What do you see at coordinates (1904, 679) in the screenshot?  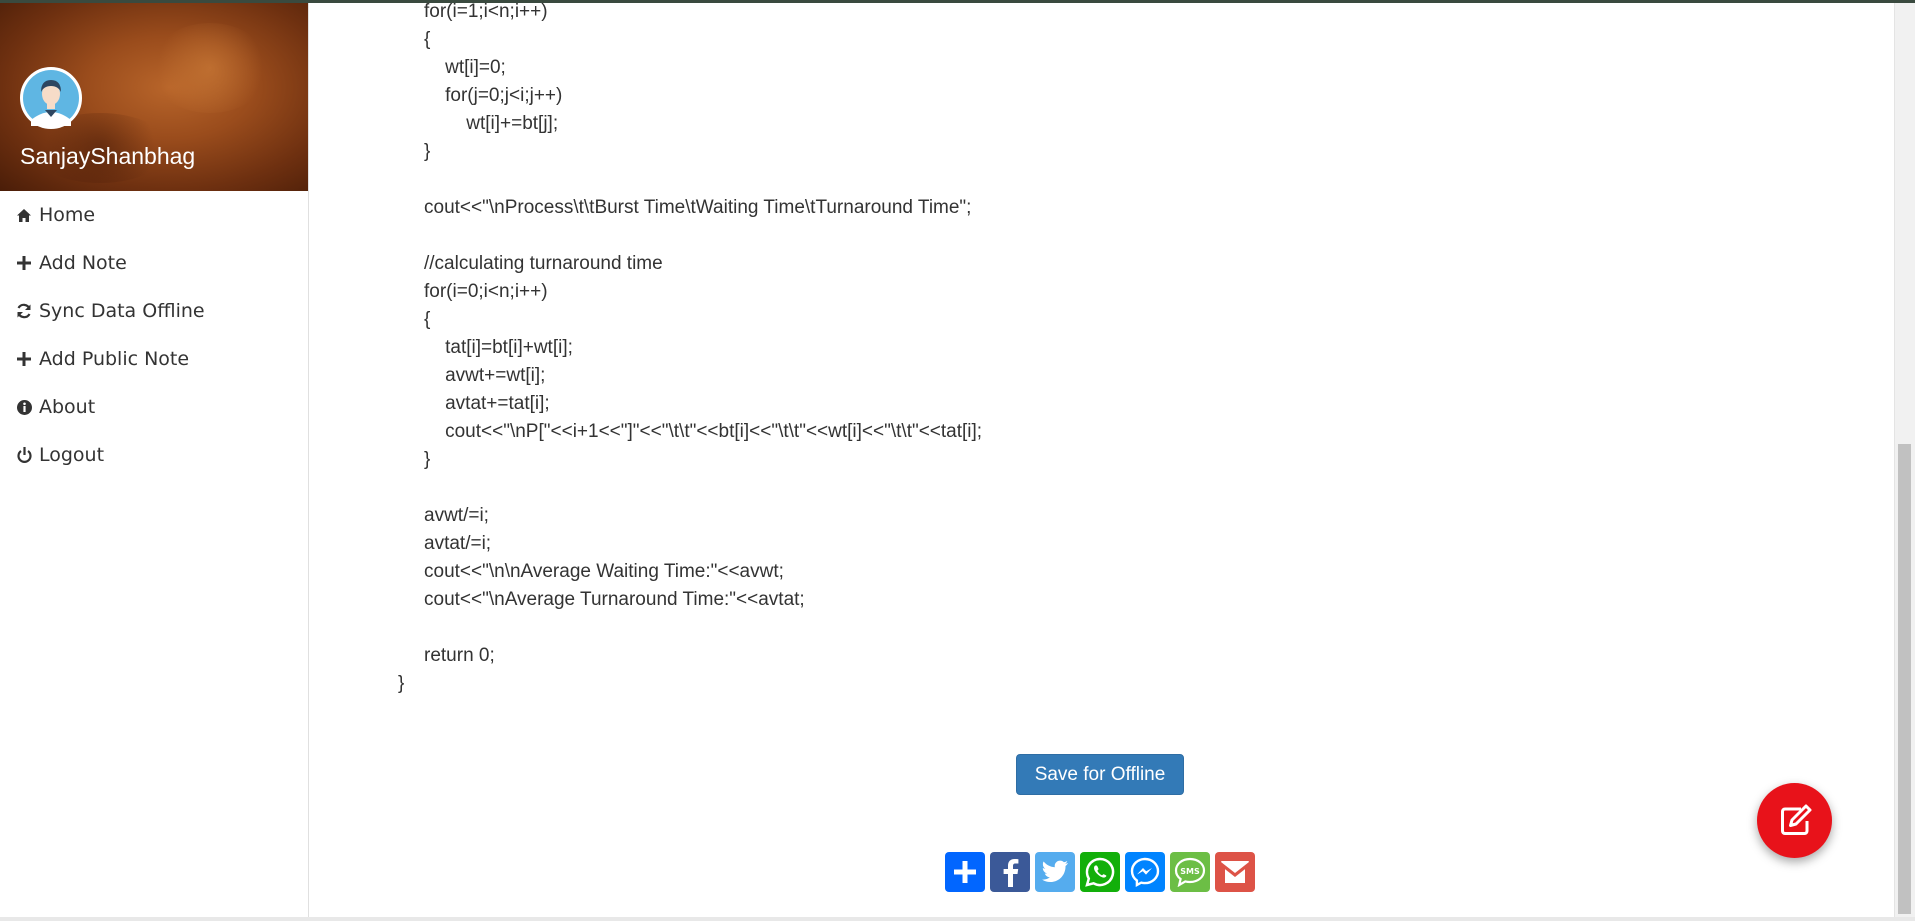 I see `scrollbar-thumb` at bounding box center [1904, 679].